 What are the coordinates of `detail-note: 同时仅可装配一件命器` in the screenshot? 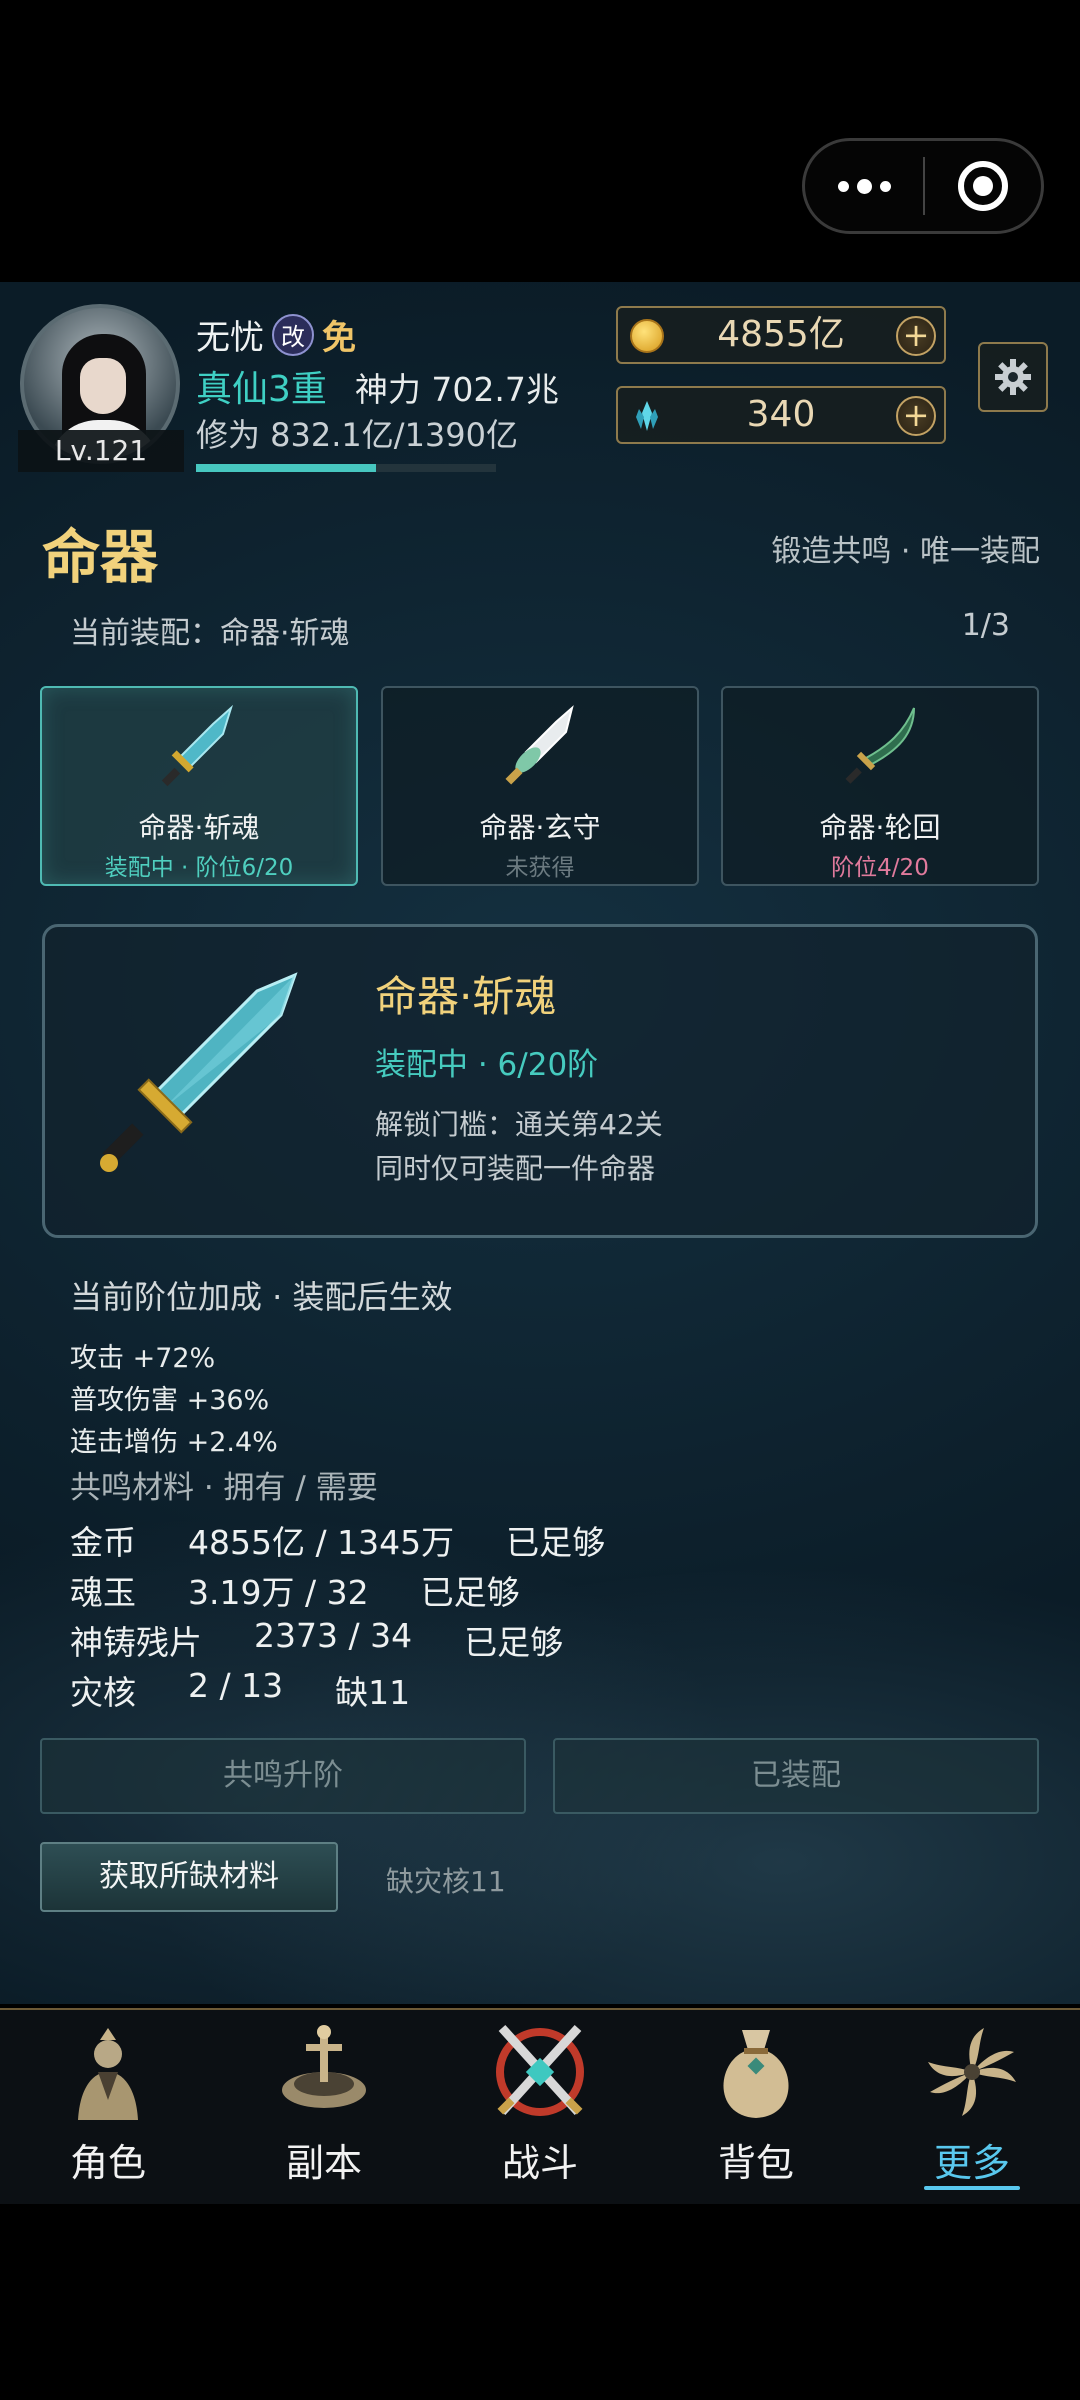 It's located at (515, 1168).